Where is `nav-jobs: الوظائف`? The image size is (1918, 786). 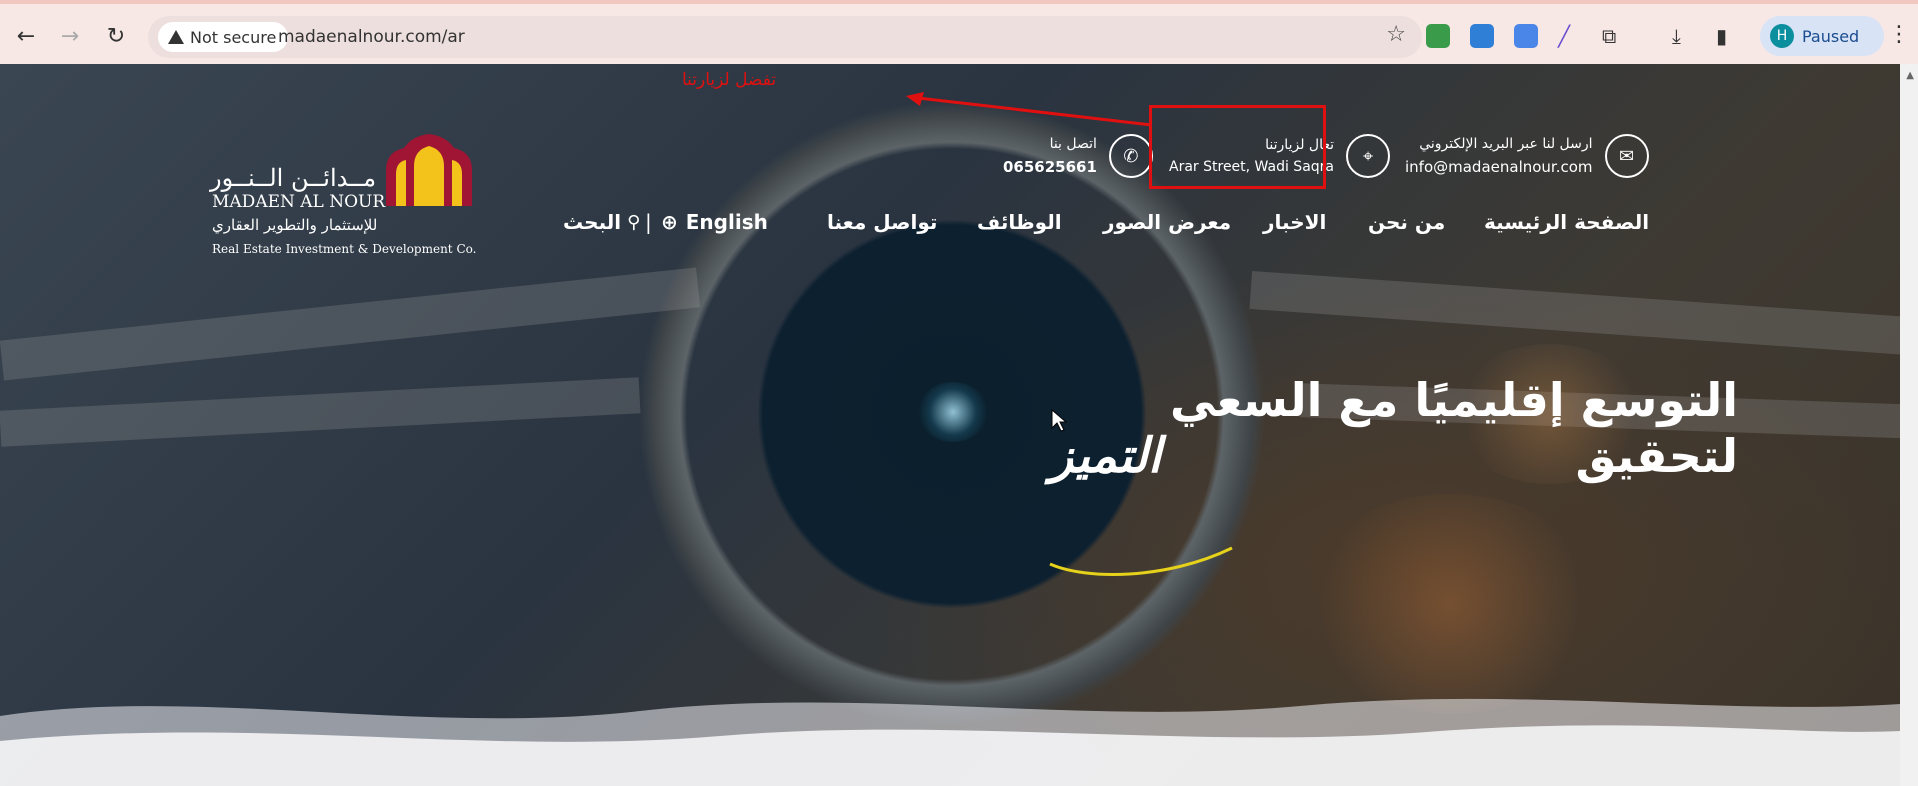 nav-jobs: الوظائف is located at coordinates (1019, 222).